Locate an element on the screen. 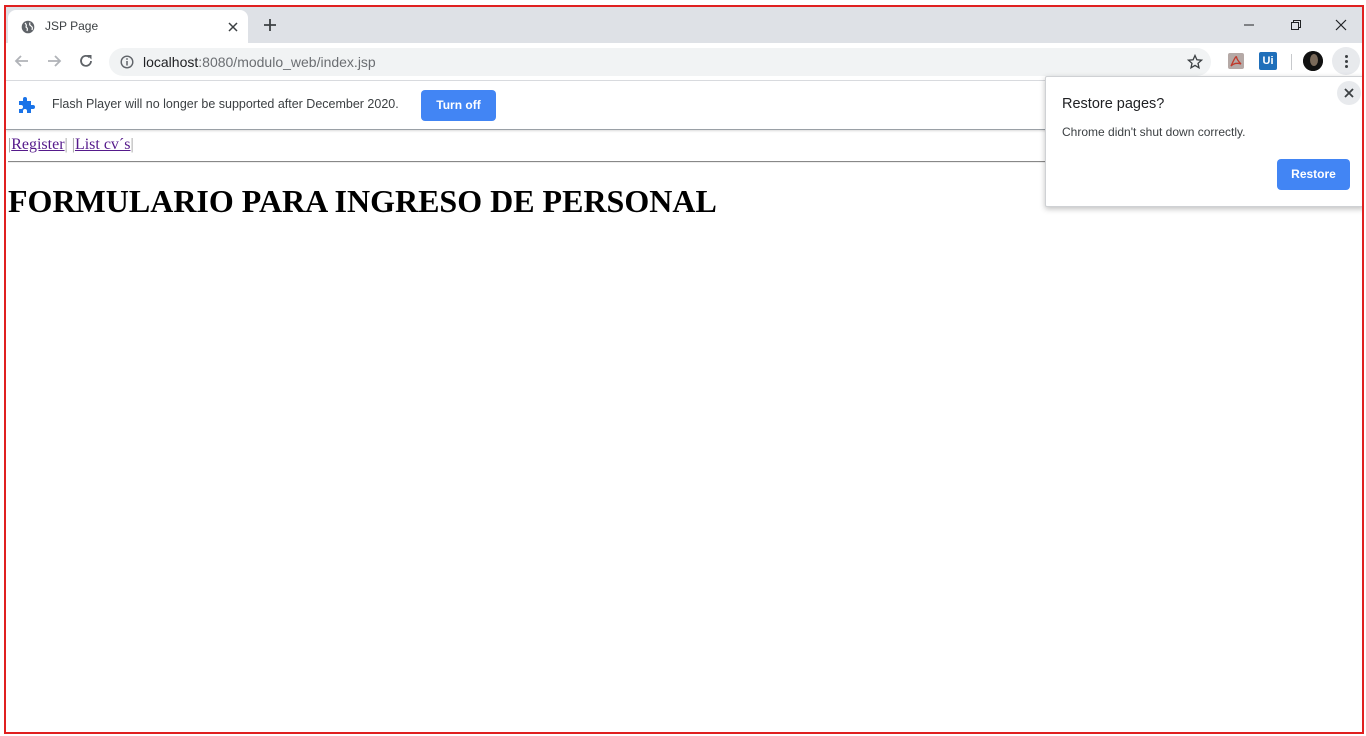 This screenshot has width=1366, height=736. url-path: :8080/modulo_web/index.jsp is located at coordinates (287, 62).